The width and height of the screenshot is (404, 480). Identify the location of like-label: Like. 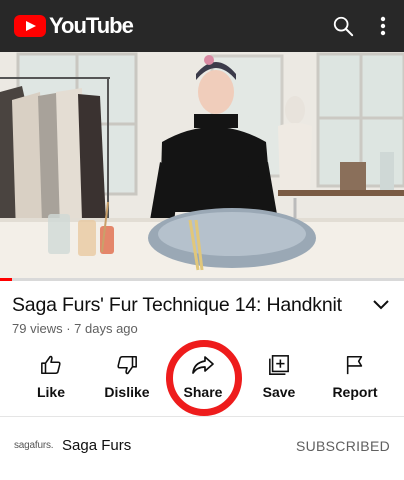
(50, 392).